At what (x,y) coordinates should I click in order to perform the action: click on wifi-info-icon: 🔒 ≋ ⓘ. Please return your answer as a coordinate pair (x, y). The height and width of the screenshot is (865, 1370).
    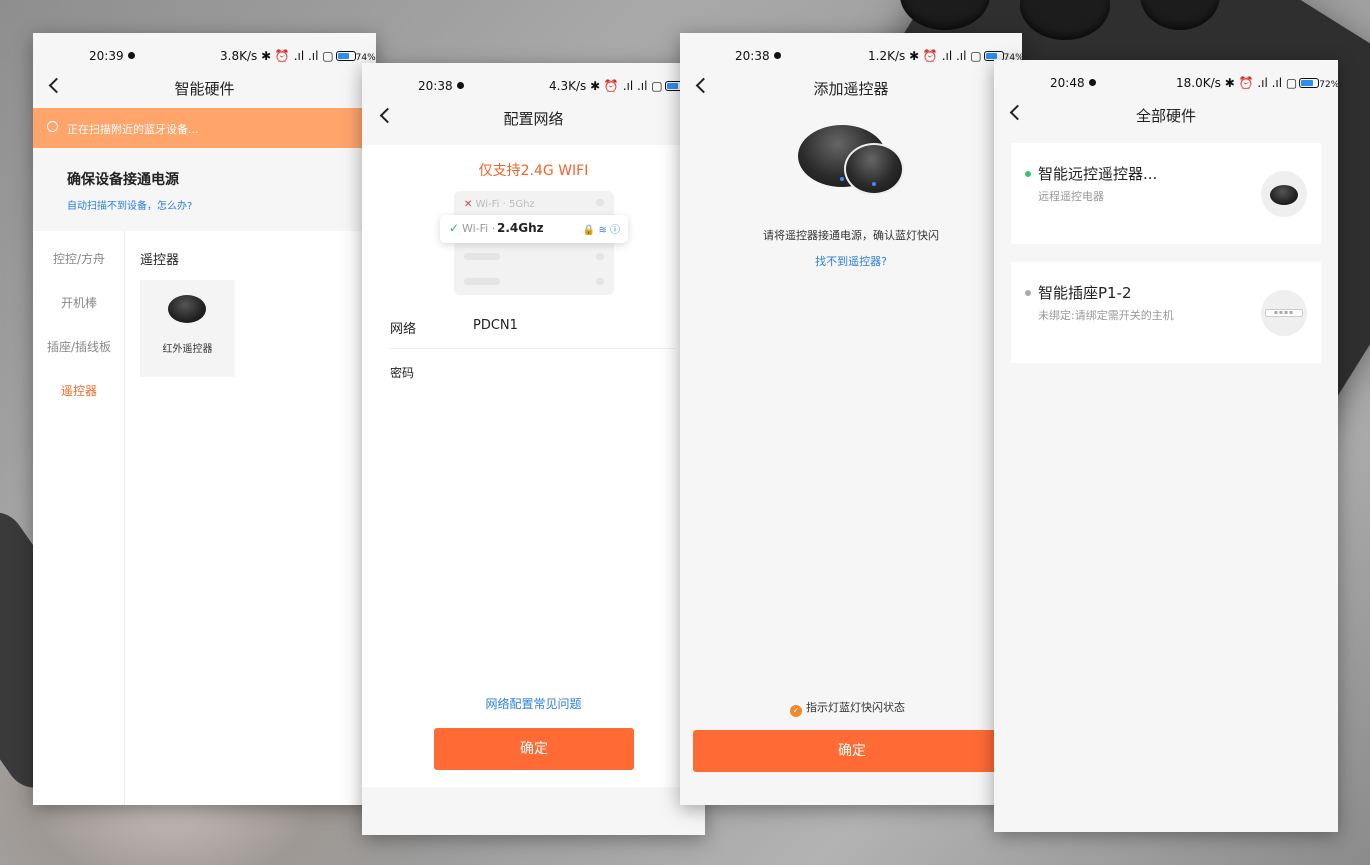
    Looking at the image, I should click on (601, 230).